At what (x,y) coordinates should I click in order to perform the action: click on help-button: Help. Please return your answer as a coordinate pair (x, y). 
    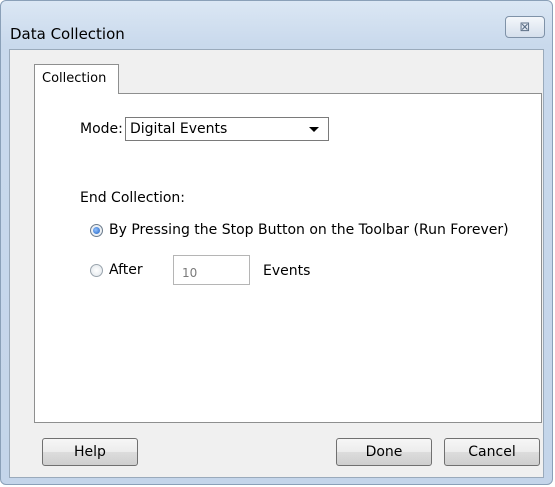
    Looking at the image, I should click on (90, 452).